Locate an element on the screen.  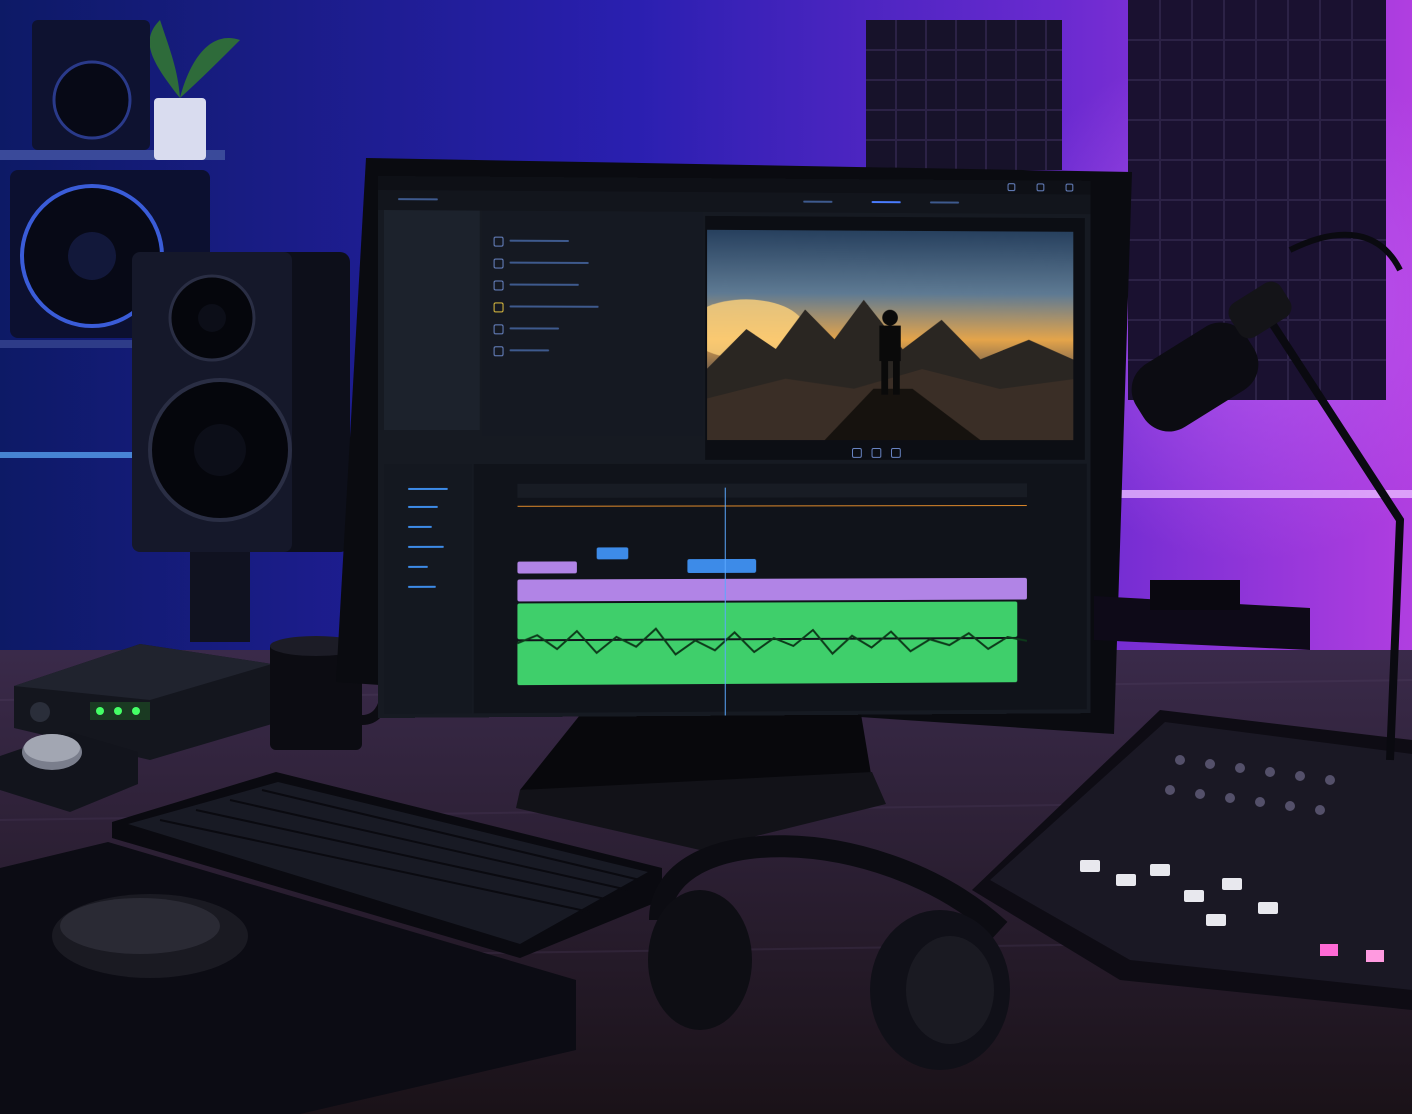
step-forward-icon is located at coordinates (896, 452).